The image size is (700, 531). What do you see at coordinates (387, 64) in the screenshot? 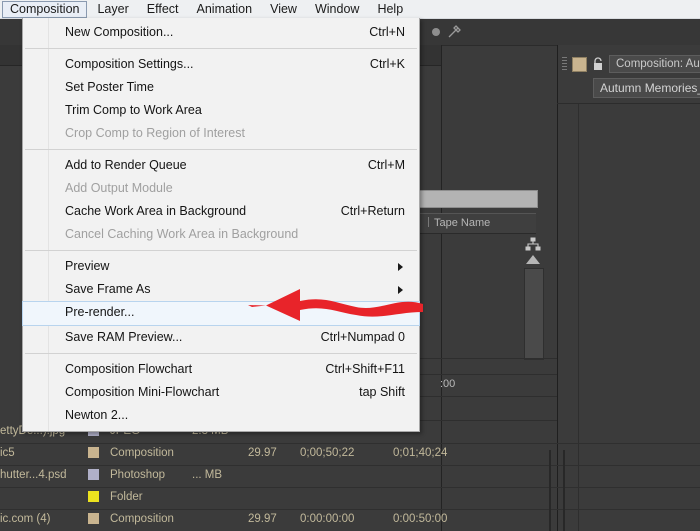
I see `menu-item-shortcut: Ctrl+K` at bounding box center [387, 64].